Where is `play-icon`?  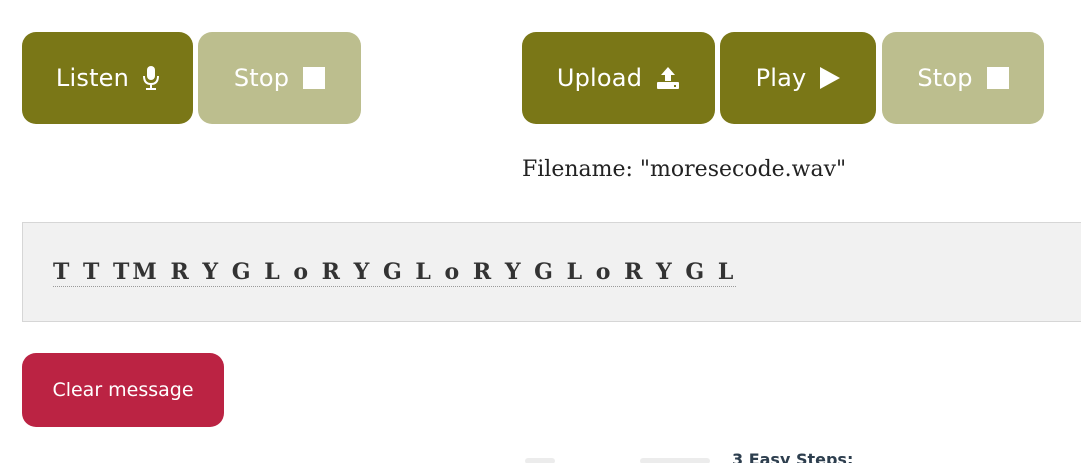
play-icon is located at coordinates (830, 78).